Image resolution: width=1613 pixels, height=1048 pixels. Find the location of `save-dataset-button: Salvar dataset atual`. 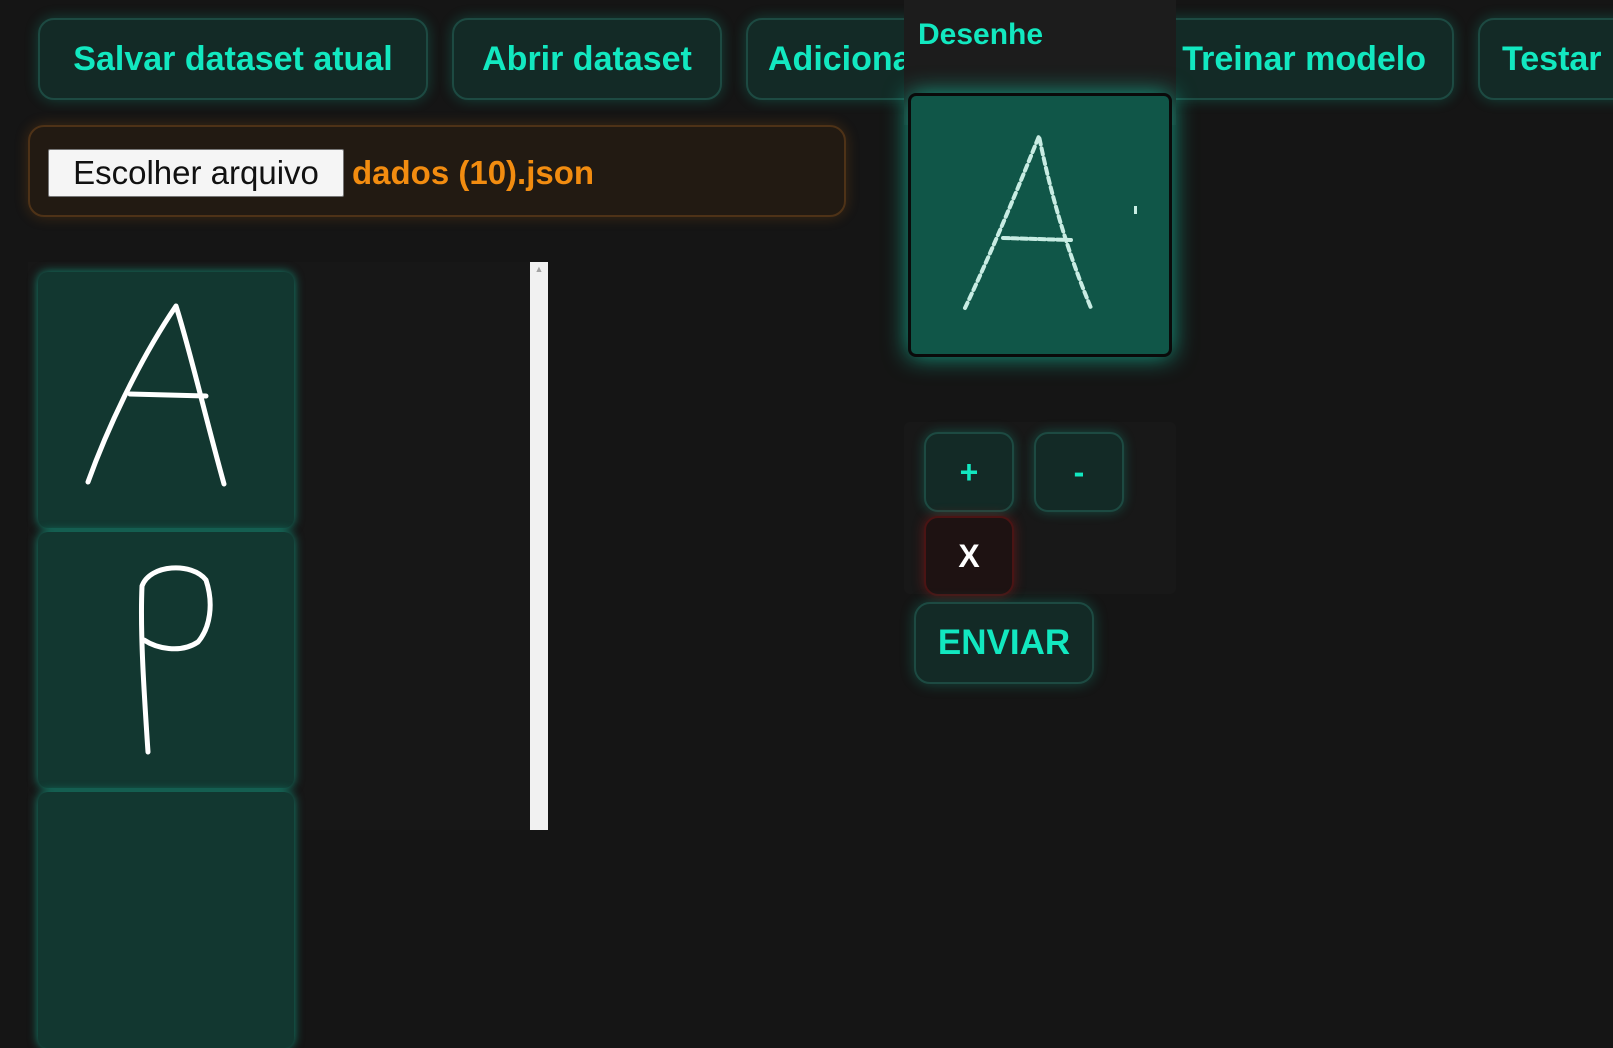

save-dataset-button: Salvar dataset atual is located at coordinates (233, 59).